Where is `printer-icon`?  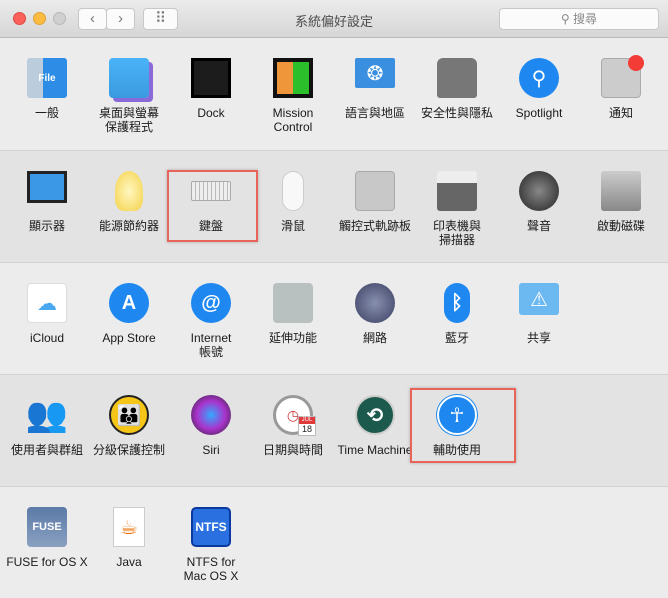 printer-icon is located at coordinates (457, 191).